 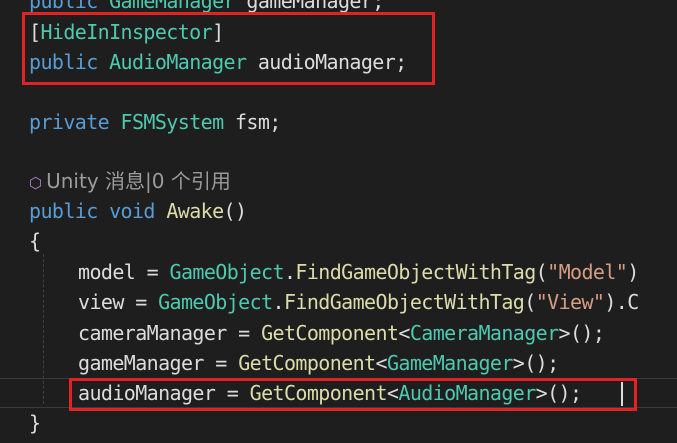 What do you see at coordinates (172, 122) in the screenshot?
I see `type-name: FSMSystem` at bounding box center [172, 122].